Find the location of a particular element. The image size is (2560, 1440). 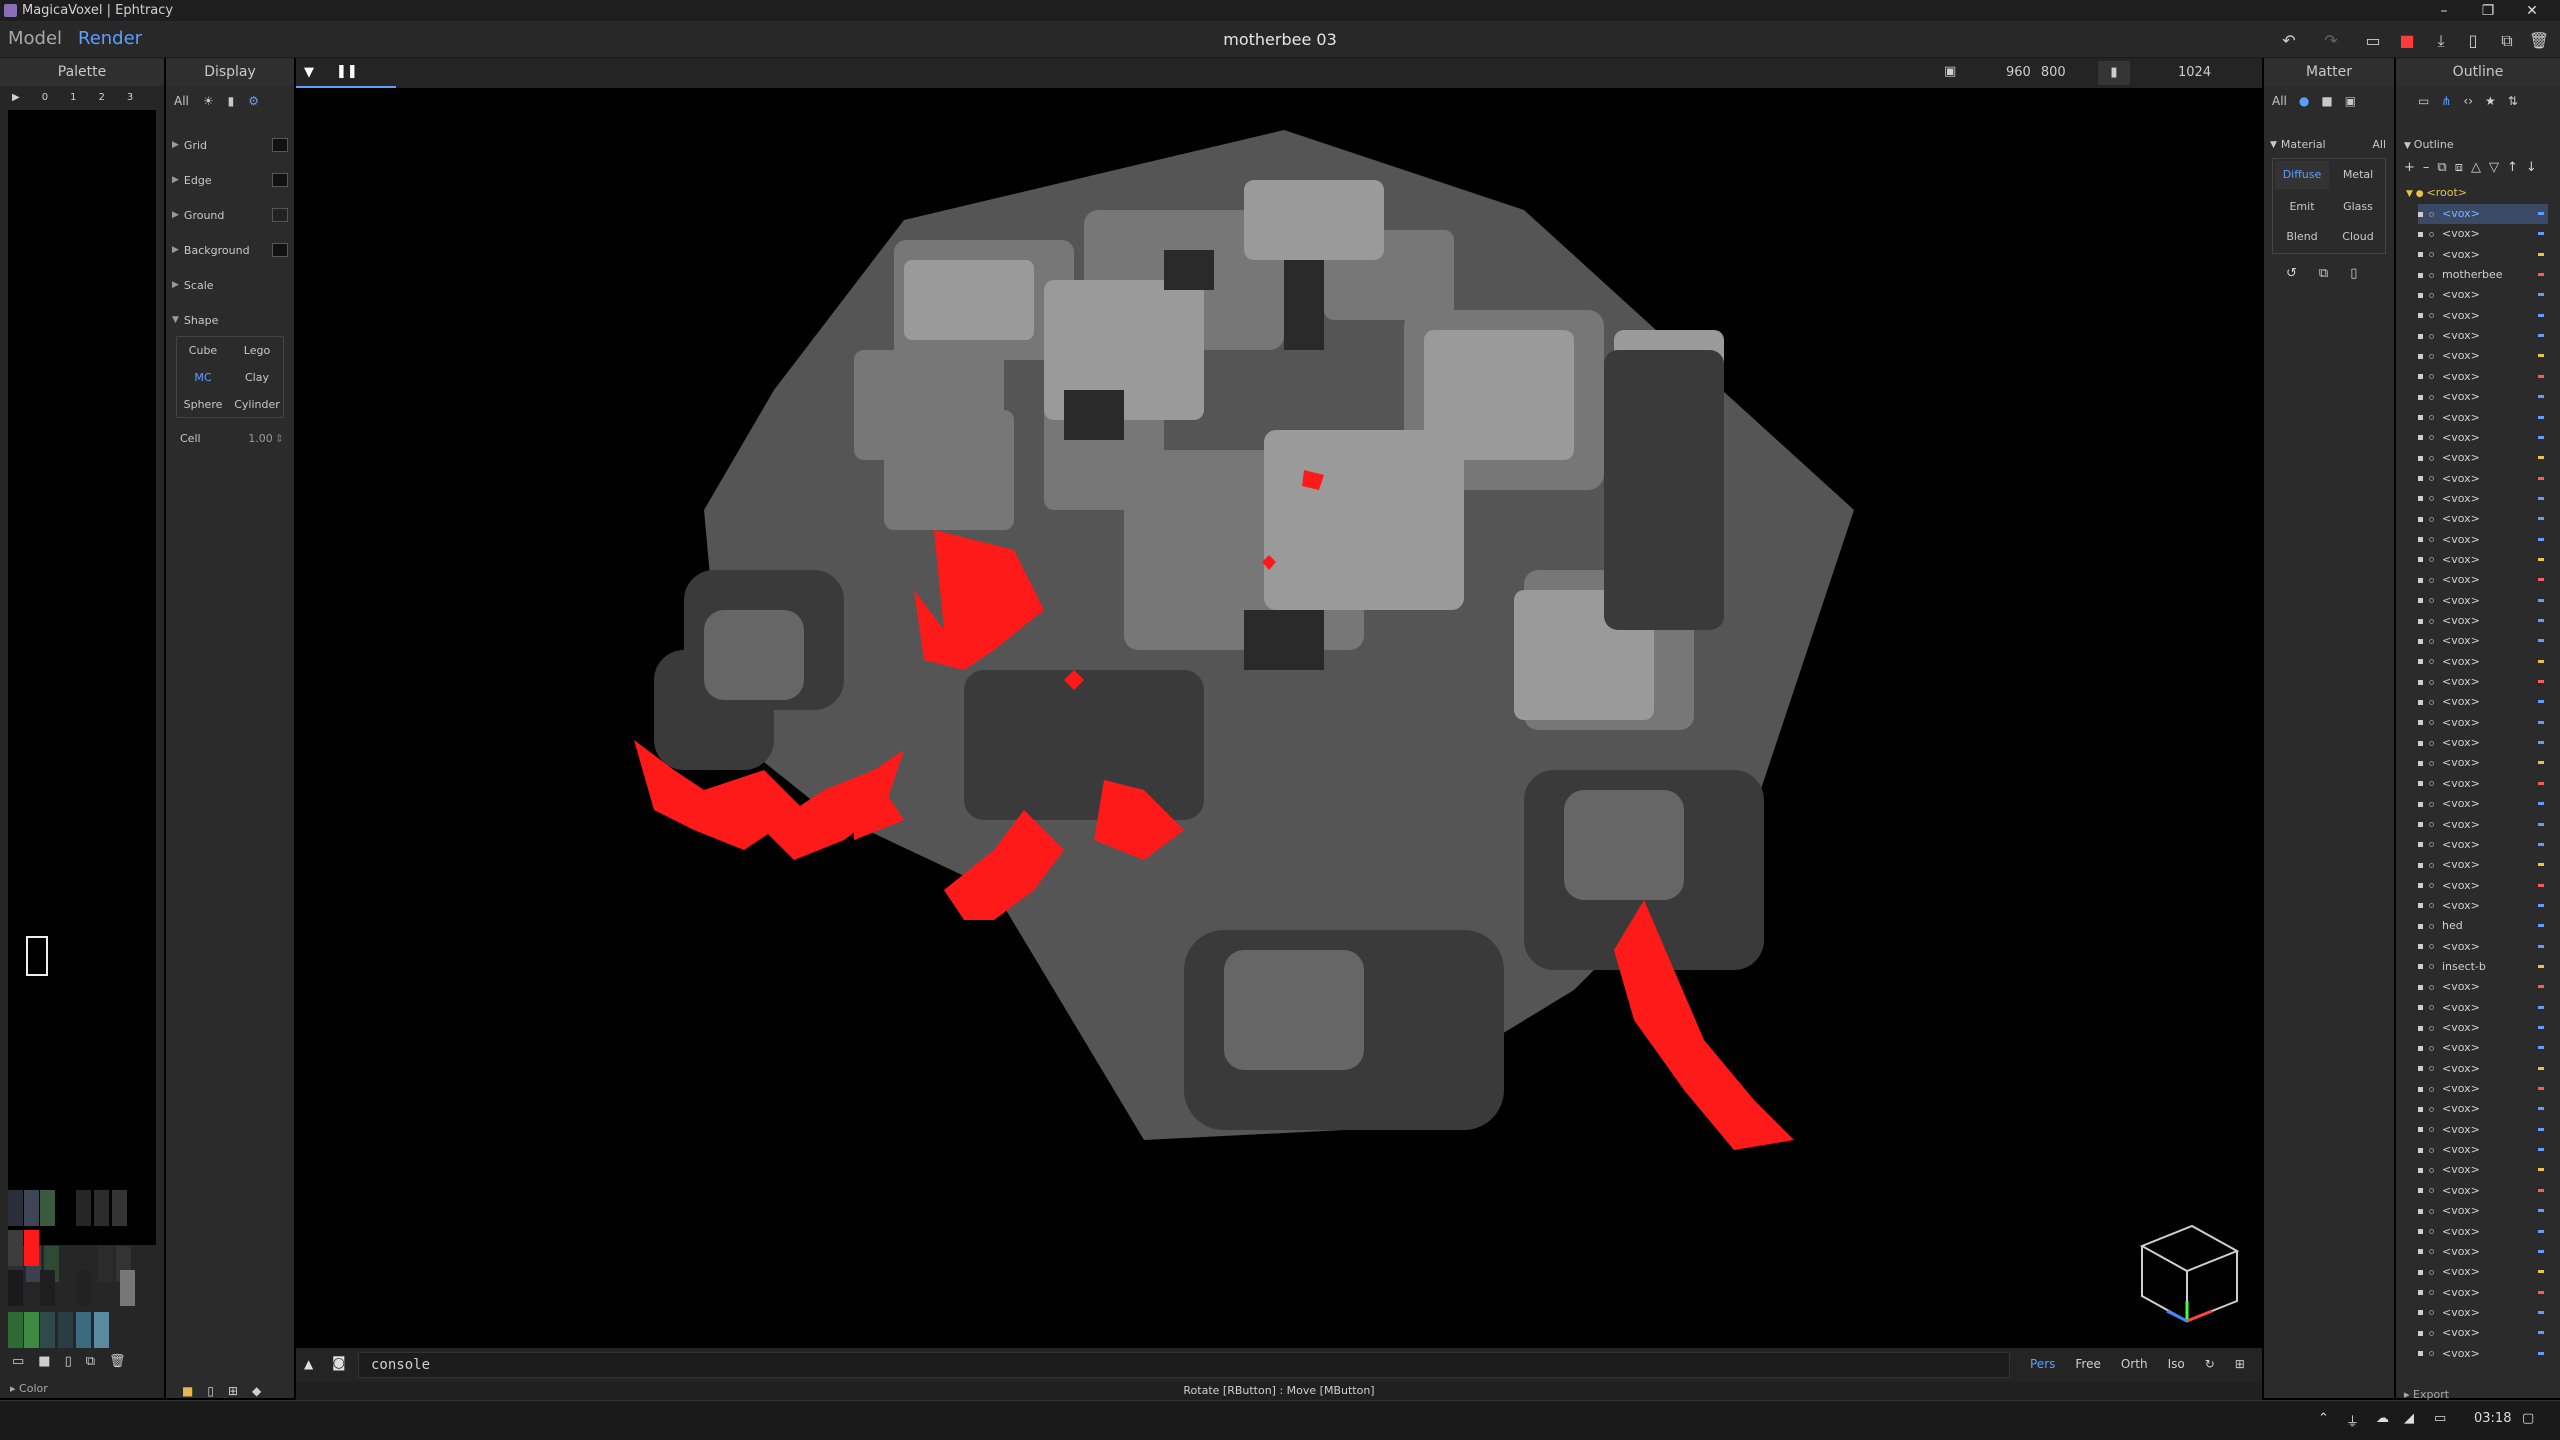

palette-page-2: 2 is located at coordinates (101, 97).